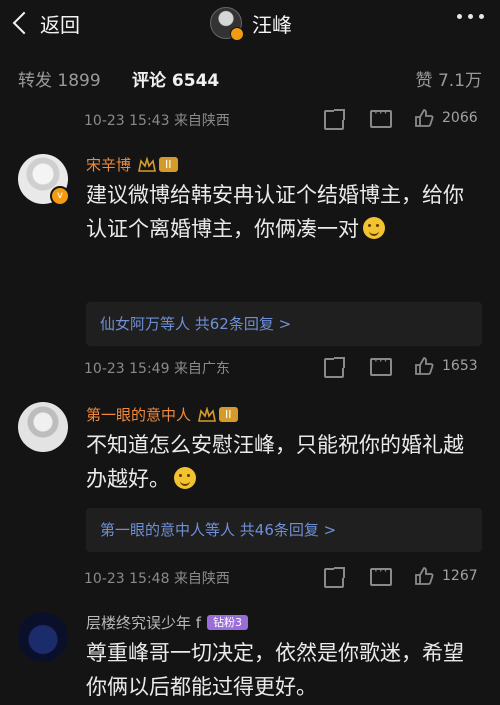 This screenshot has height=705, width=500. I want to click on view-replies-button: 仙女阿万等人 共62条回复 >, so click(284, 324).